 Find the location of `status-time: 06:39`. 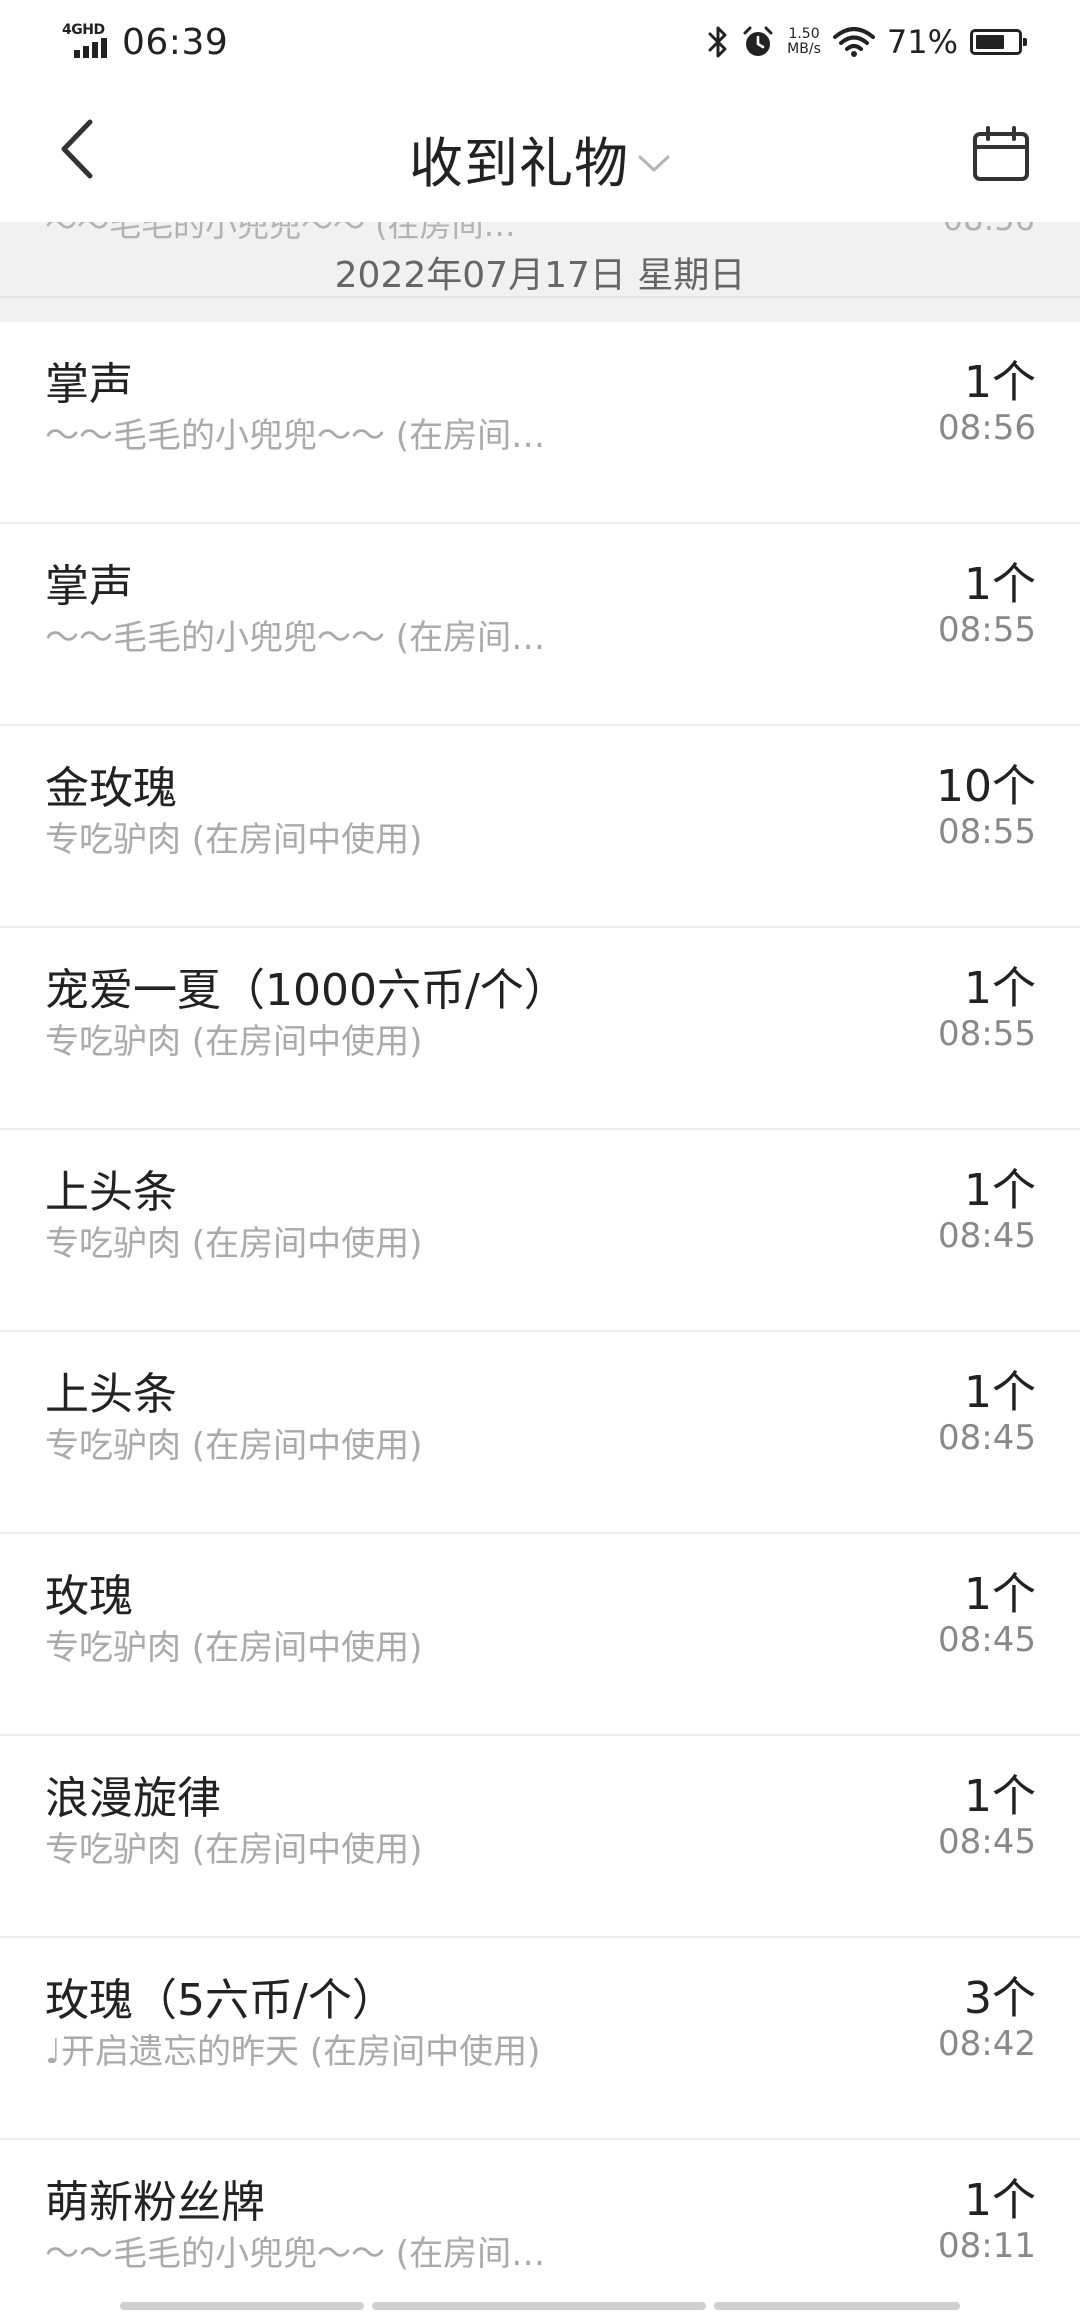

status-time: 06:39 is located at coordinates (175, 42).